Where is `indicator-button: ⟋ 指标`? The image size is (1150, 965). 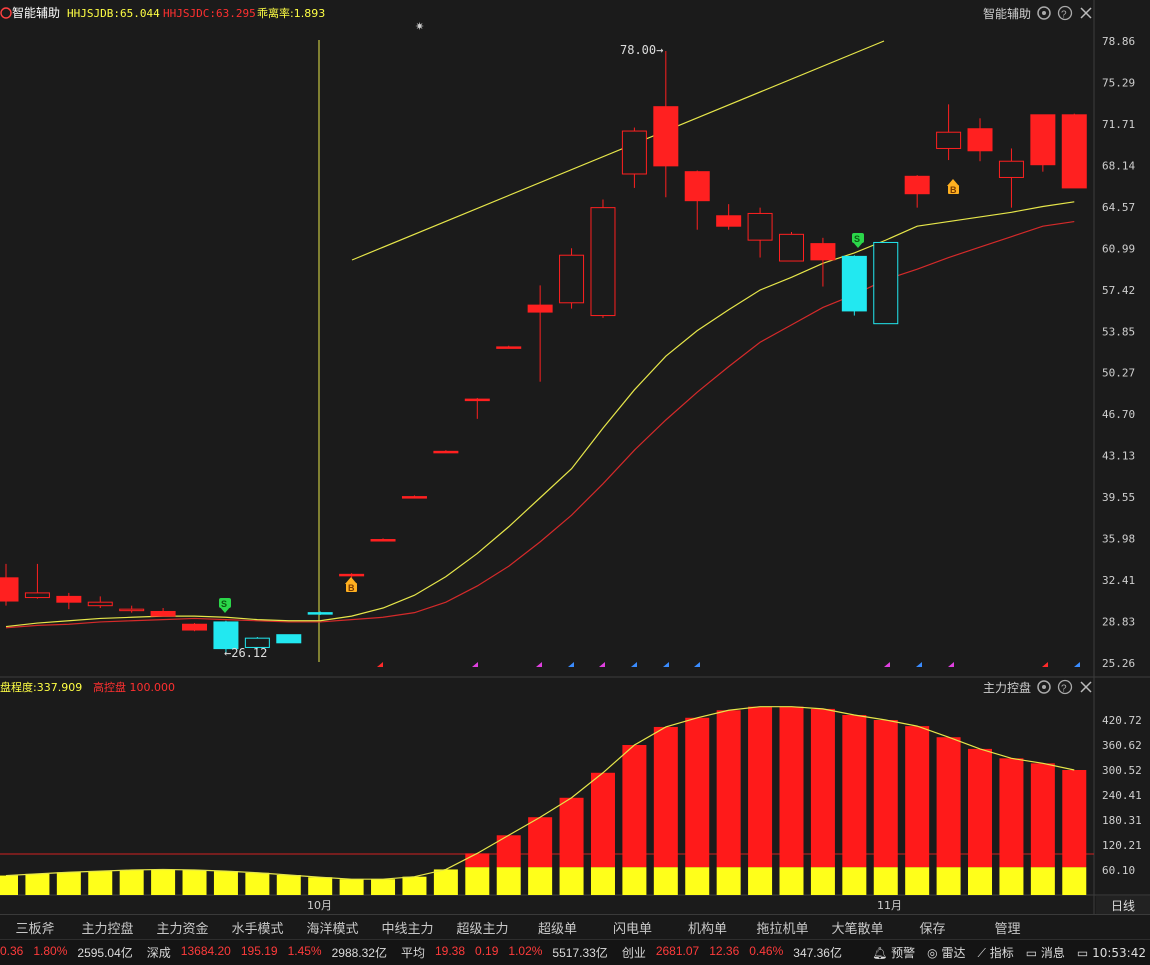
indicator-button: ⟋ 指标 is located at coordinates (995, 952).